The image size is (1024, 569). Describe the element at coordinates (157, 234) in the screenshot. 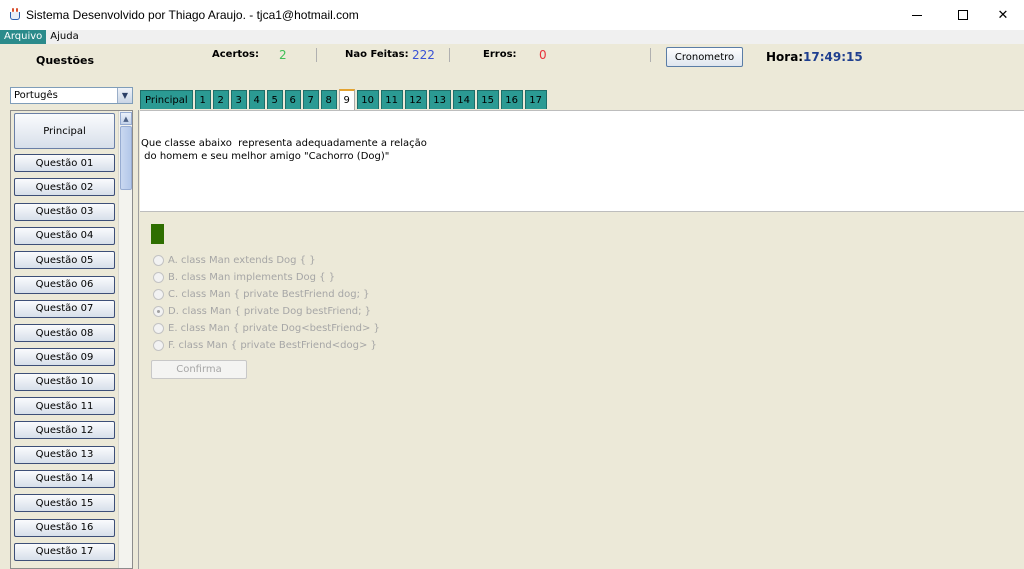

I see `status-indicator` at that location.